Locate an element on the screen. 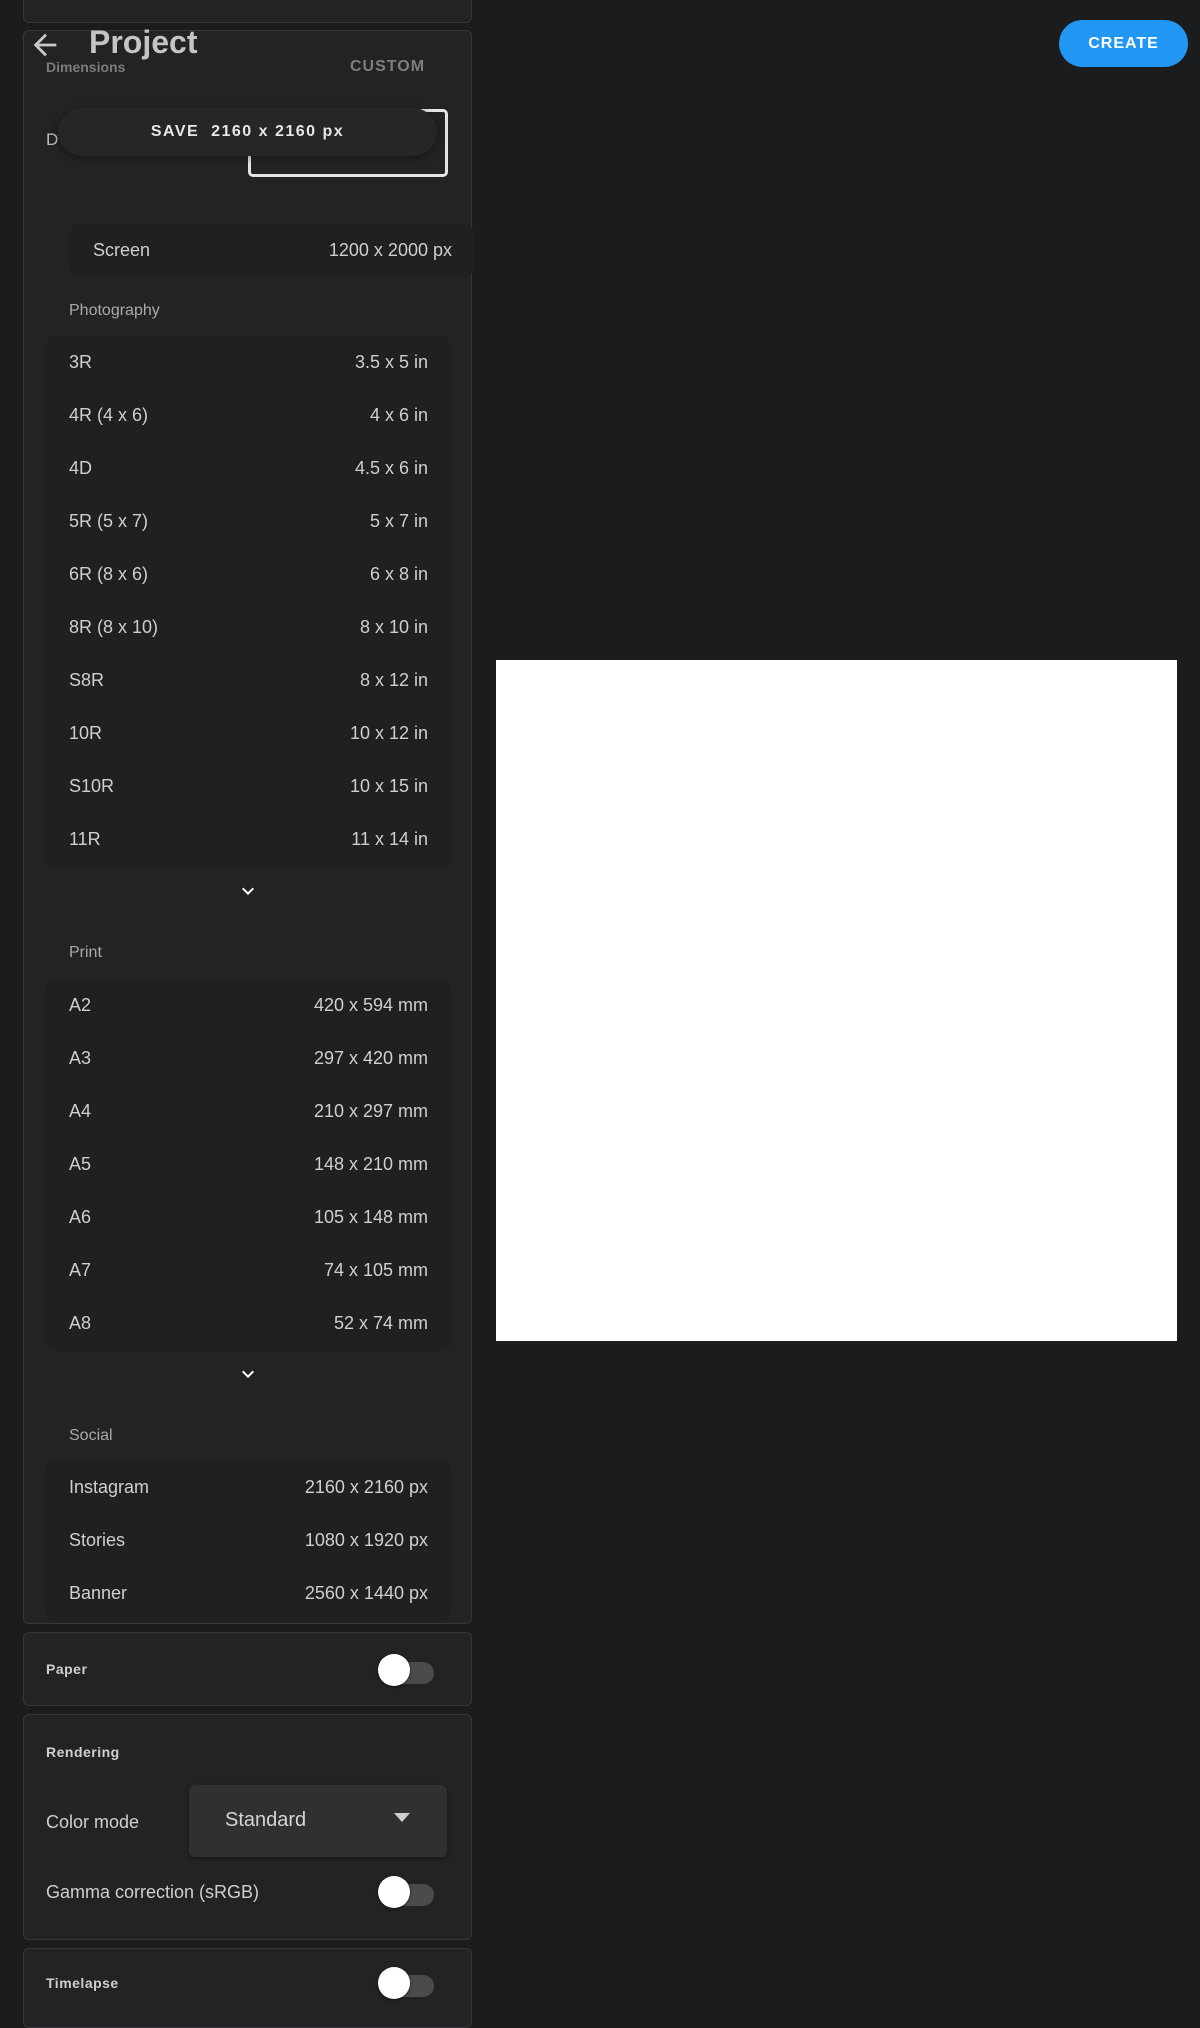 The width and height of the screenshot is (1200, 2028). timelapse-panel: Timelapse is located at coordinates (247, 1988).